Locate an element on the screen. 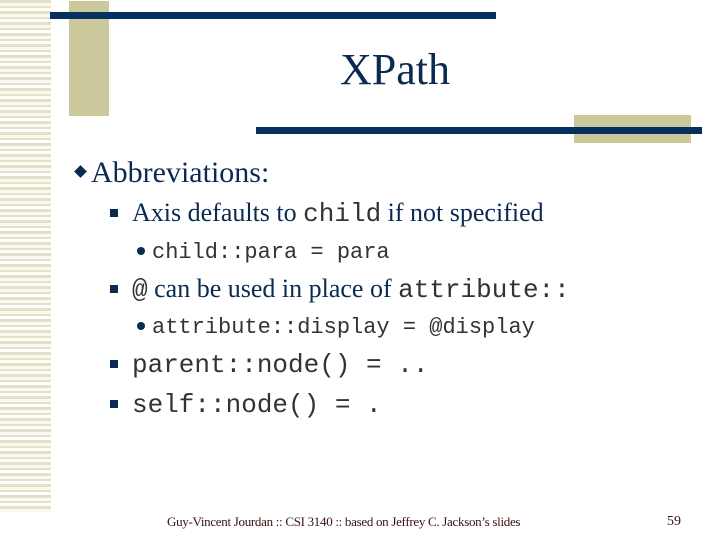  page-number: 59 is located at coordinates (674, 521).